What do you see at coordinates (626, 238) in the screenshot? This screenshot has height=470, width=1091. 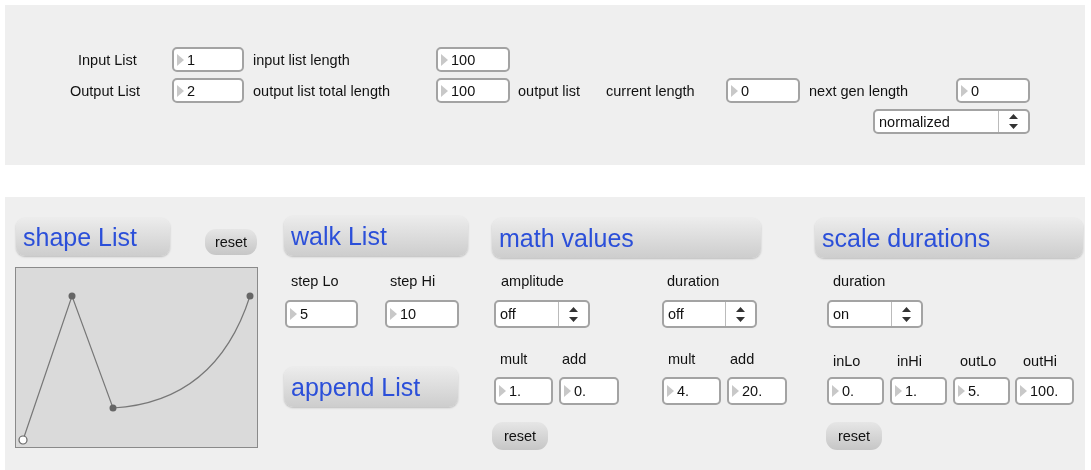 I see `section-title: math values` at bounding box center [626, 238].